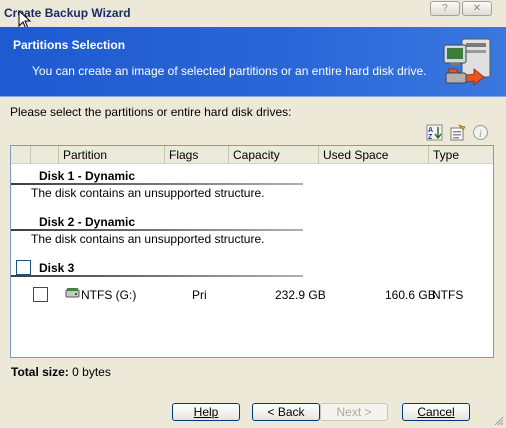 Image resolution: width=506 pixels, height=428 pixels. Describe the element at coordinates (434, 132) in the screenshot. I see `sort-icon: A Z` at that location.